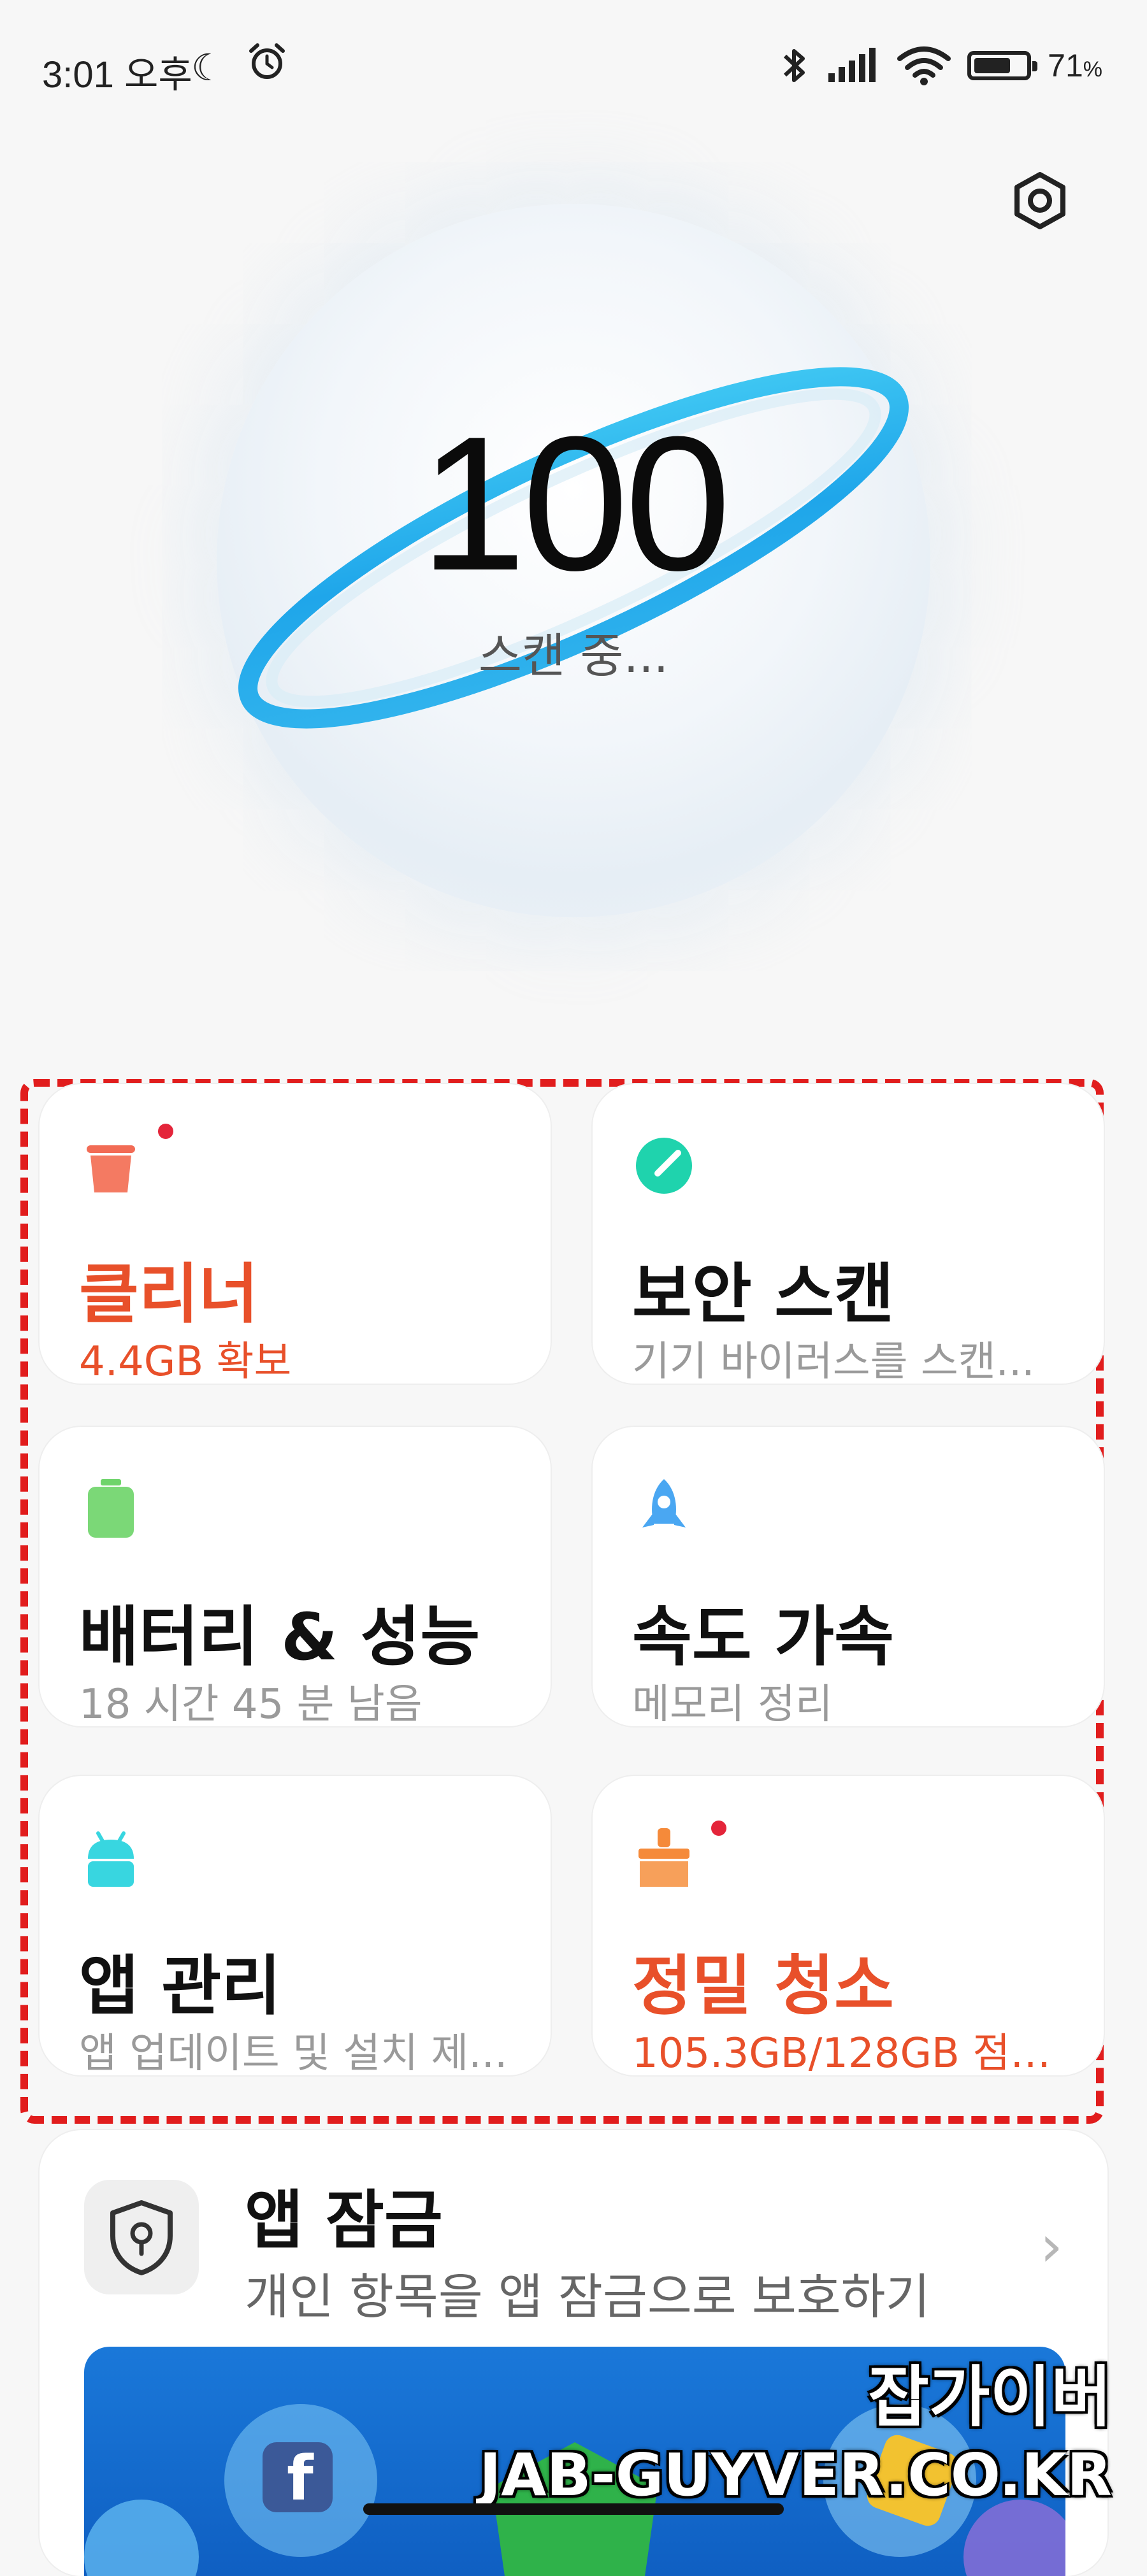 This screenshot has width=1147, height=2576. Describe the element at coordinates (117, 75) in the screenshot. I see `status-time: 3:01 오후` at that location.